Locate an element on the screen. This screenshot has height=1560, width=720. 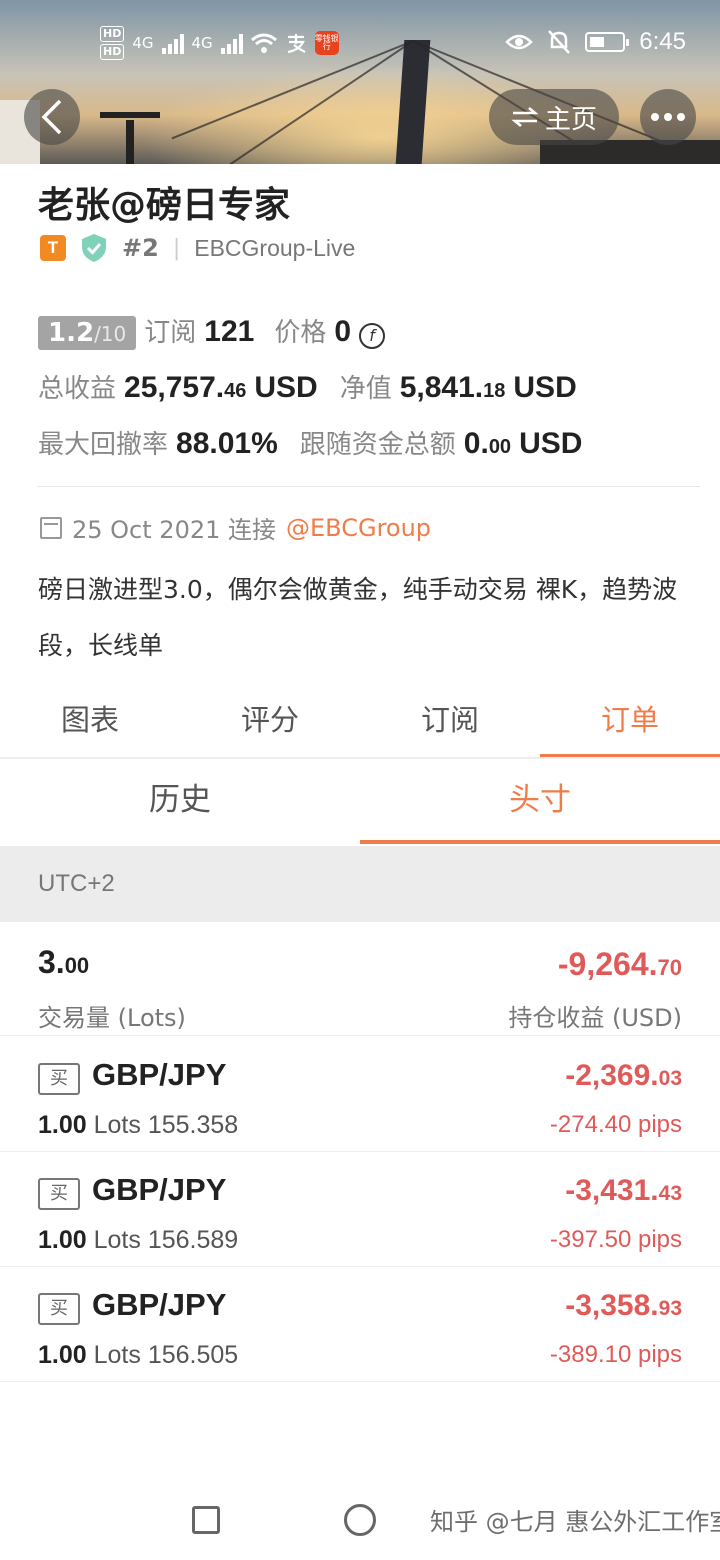
linked-info: 25 Oct 2021 连接 @EBCGroup is located at coordinates (235, 527).